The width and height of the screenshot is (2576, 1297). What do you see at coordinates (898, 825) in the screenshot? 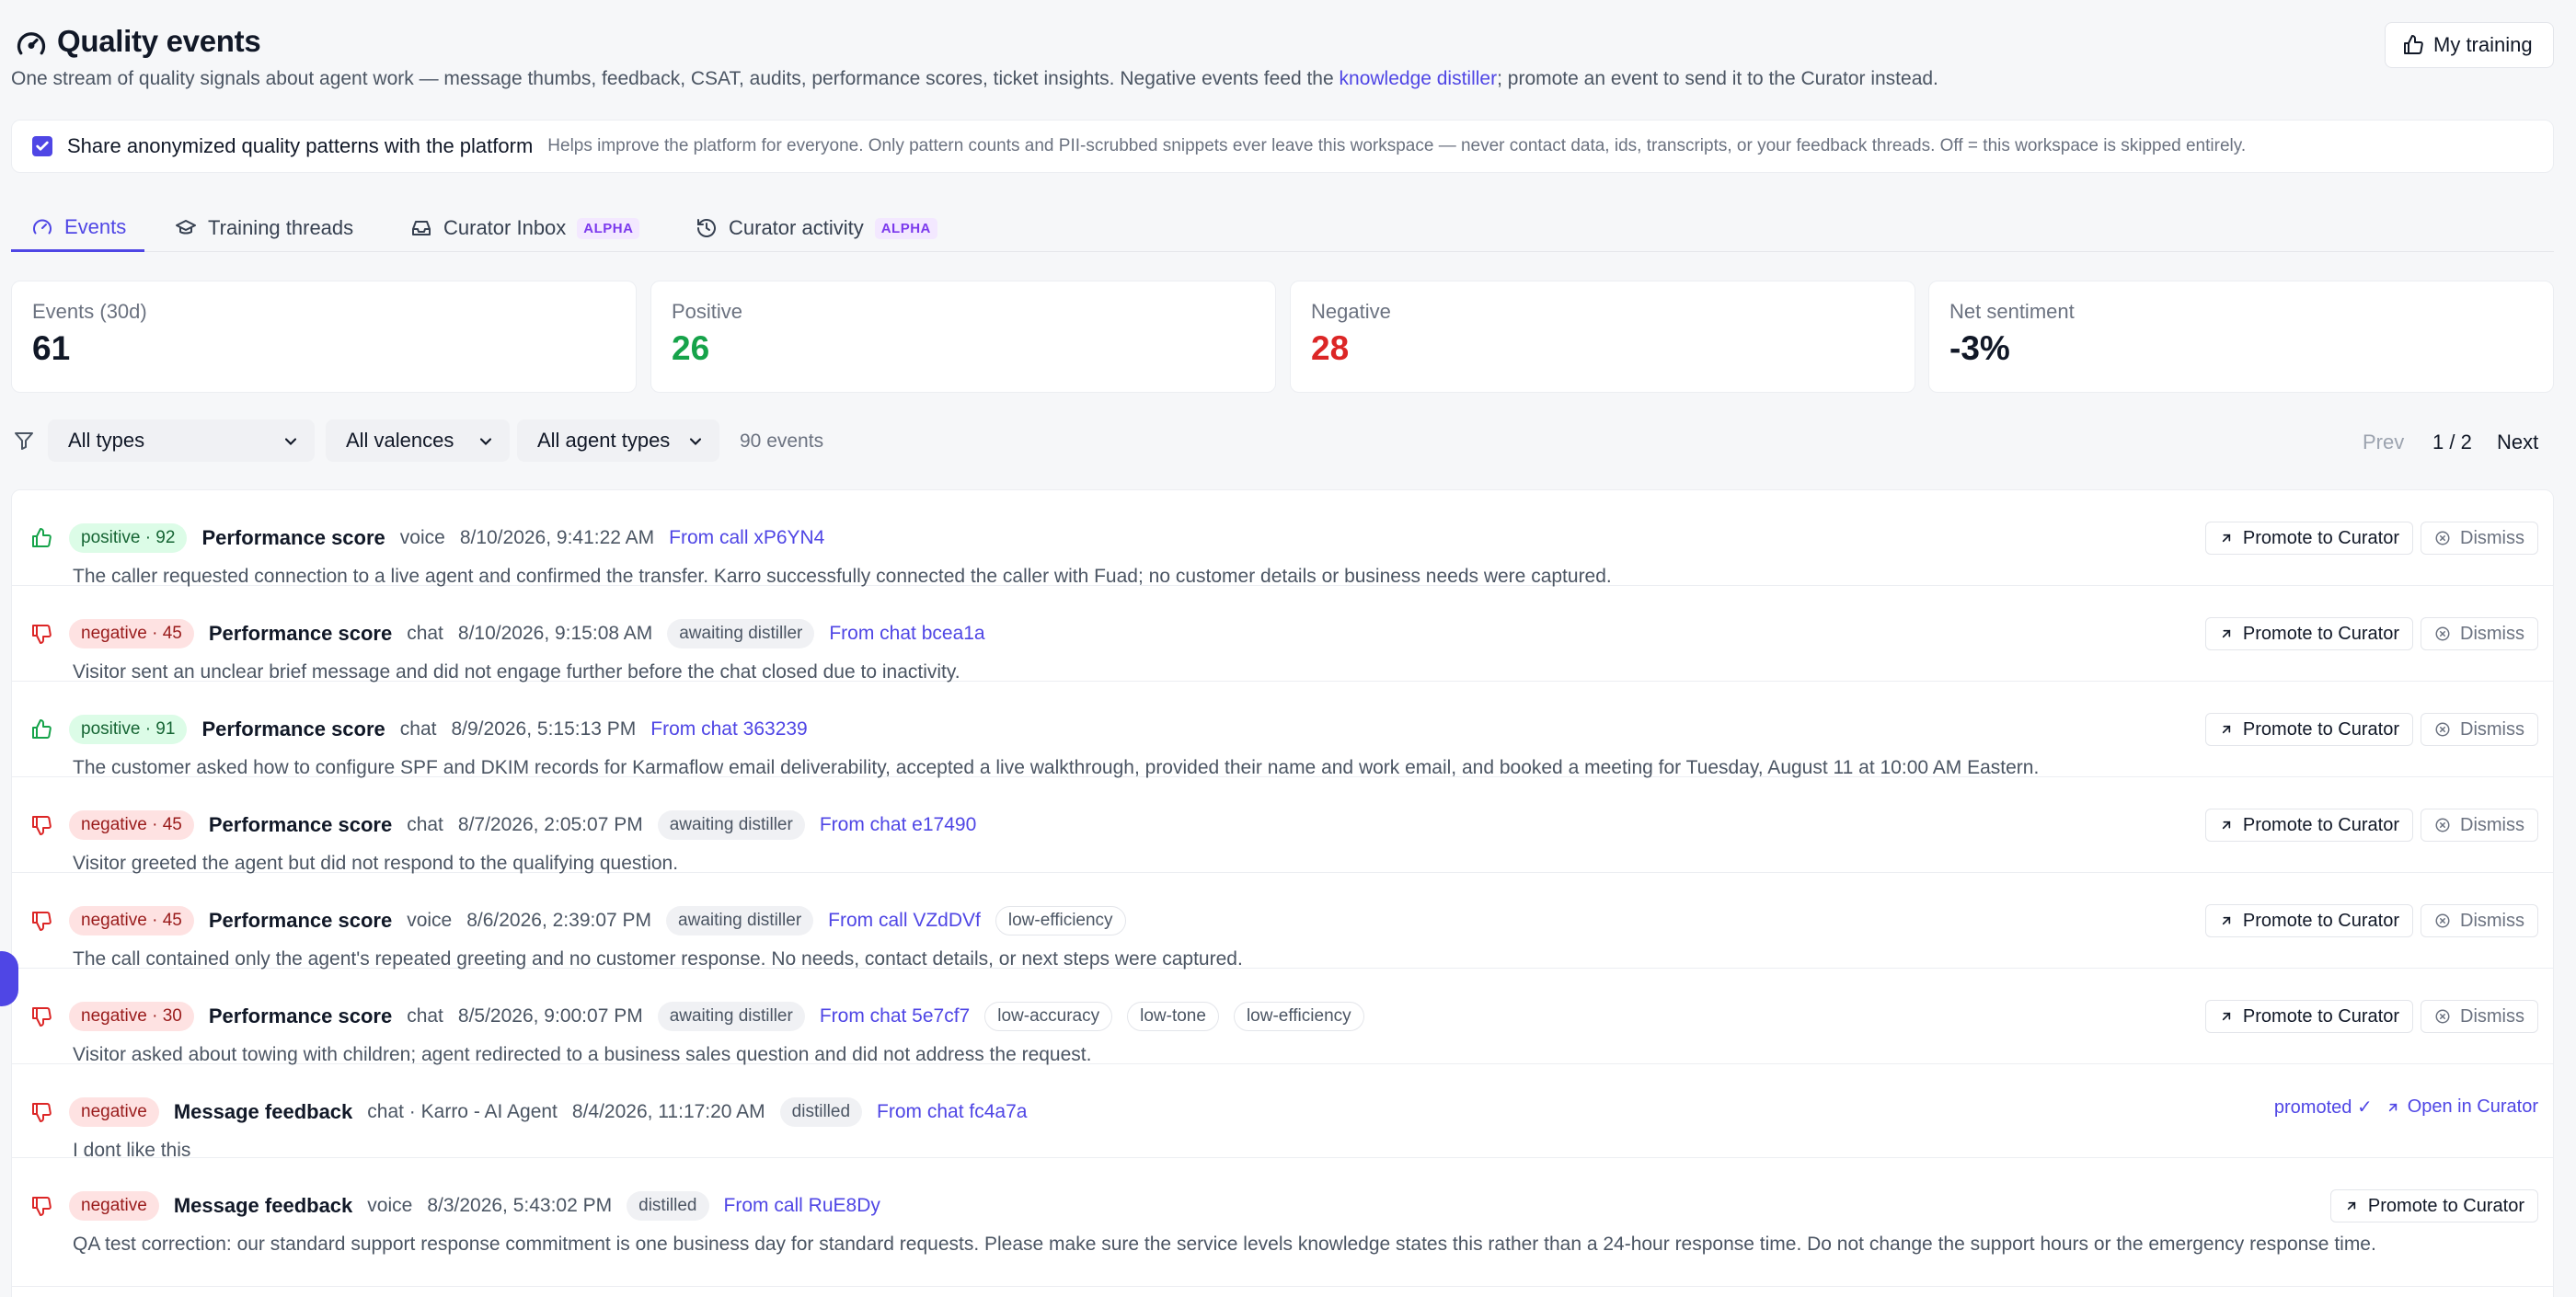
I see `event-source-link: From chat e17490` at bounding box center [898, 825].